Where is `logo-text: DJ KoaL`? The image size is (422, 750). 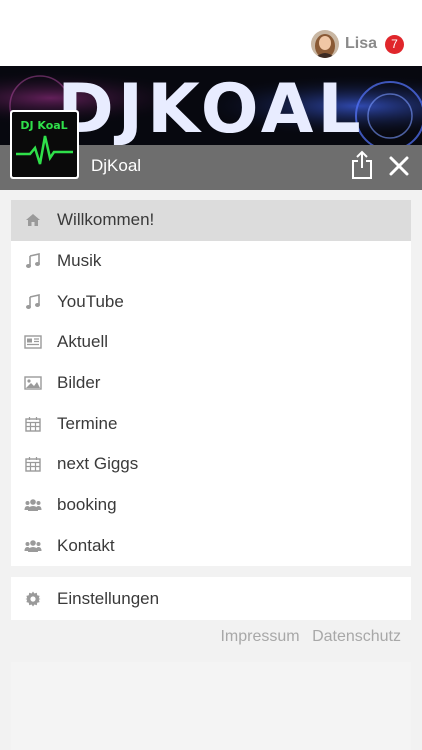
logo-text: DJ KoaL is located at coordinates (43, 125).